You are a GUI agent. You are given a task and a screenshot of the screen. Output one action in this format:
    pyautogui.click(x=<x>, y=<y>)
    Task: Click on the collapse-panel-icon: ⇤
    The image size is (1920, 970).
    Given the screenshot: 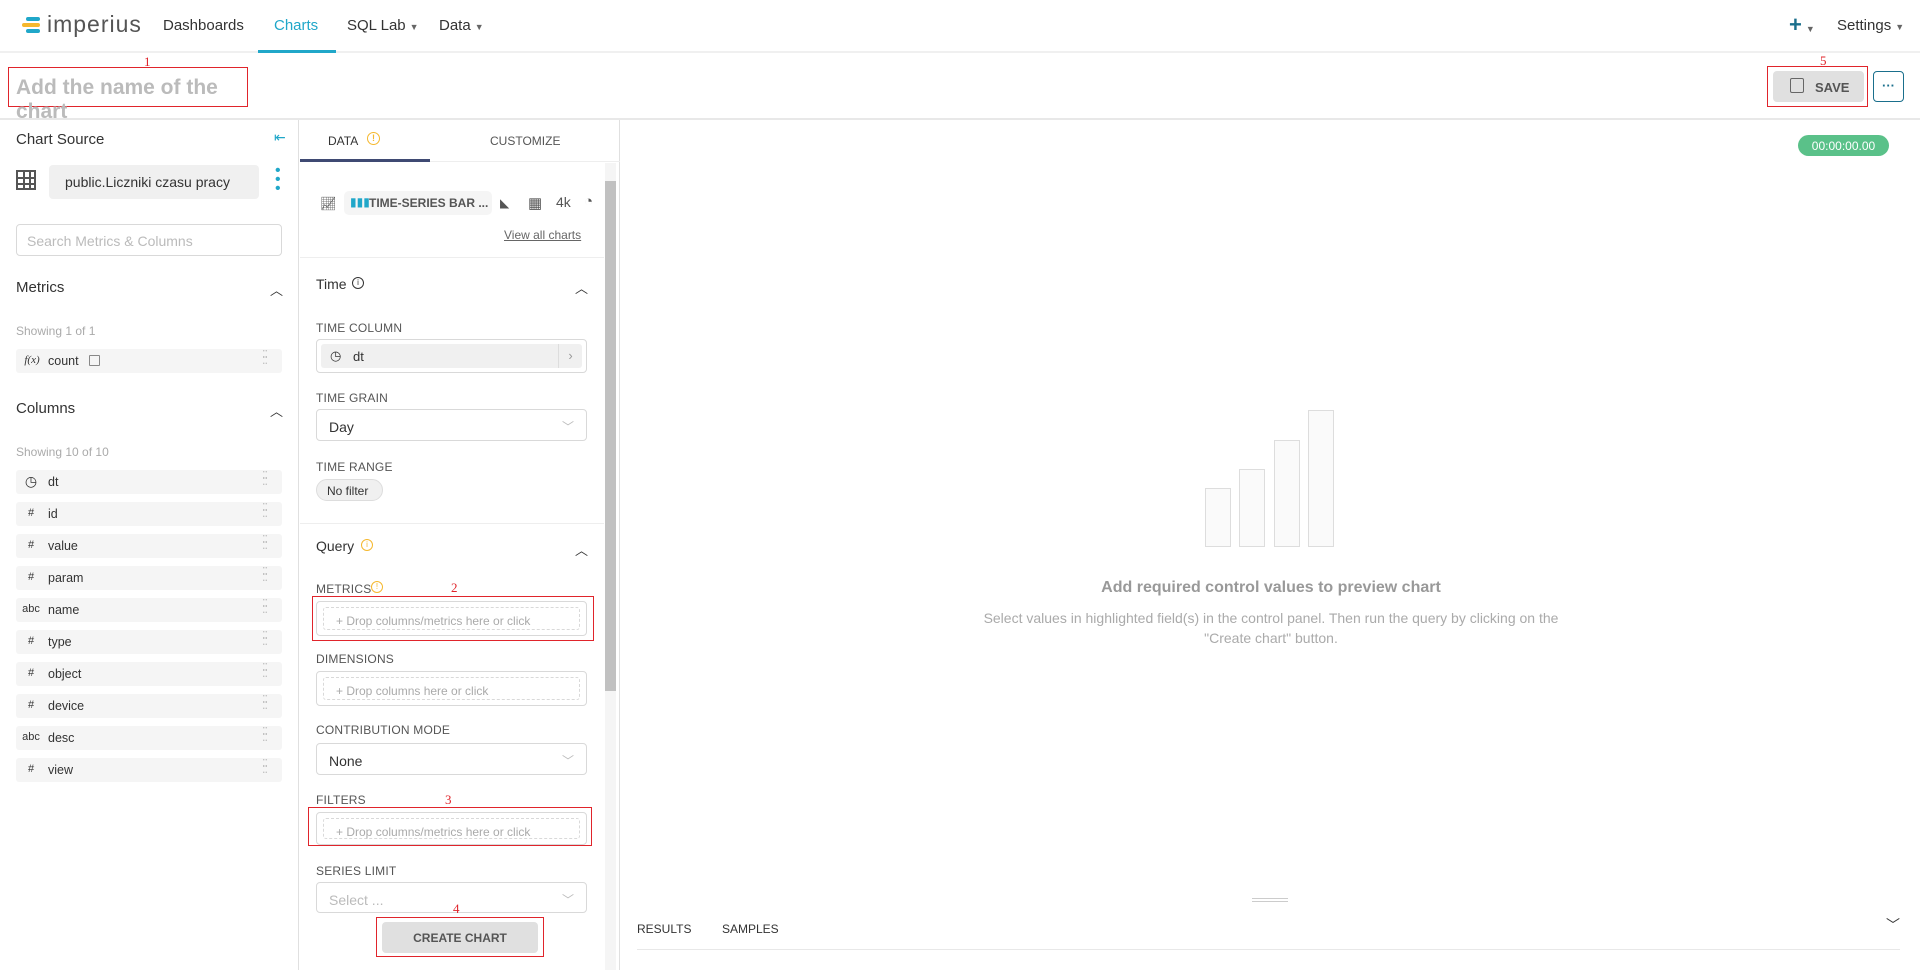 What is the action you would take?
    pyautogui.click(x=280, y=137)
    